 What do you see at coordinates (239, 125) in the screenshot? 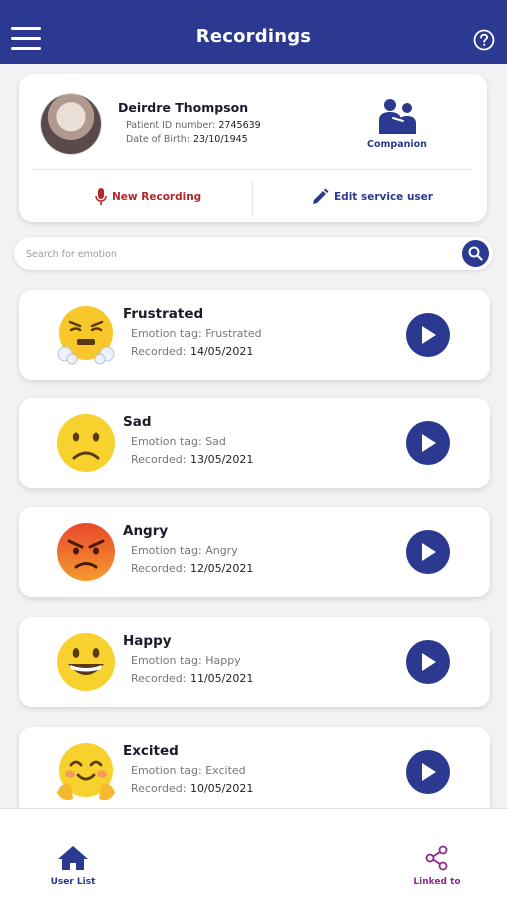
I see `patient-id-value: 2745639` at bounding box center [239, 125].